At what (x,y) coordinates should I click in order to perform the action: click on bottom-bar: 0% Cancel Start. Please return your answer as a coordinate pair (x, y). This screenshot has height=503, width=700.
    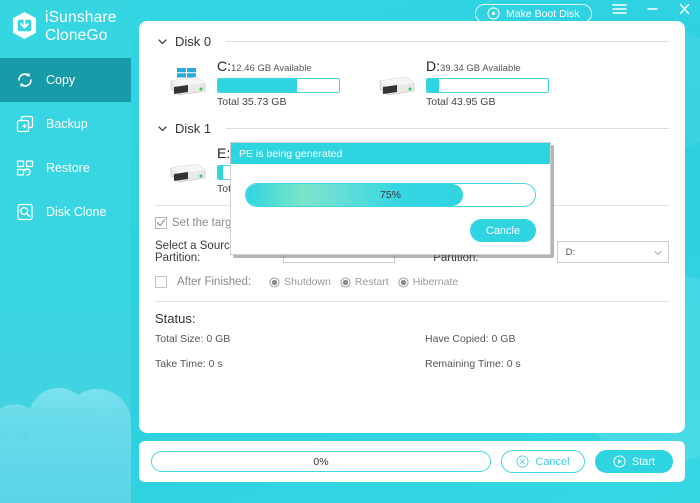
    Looking at the image, I should click on (412, 461).